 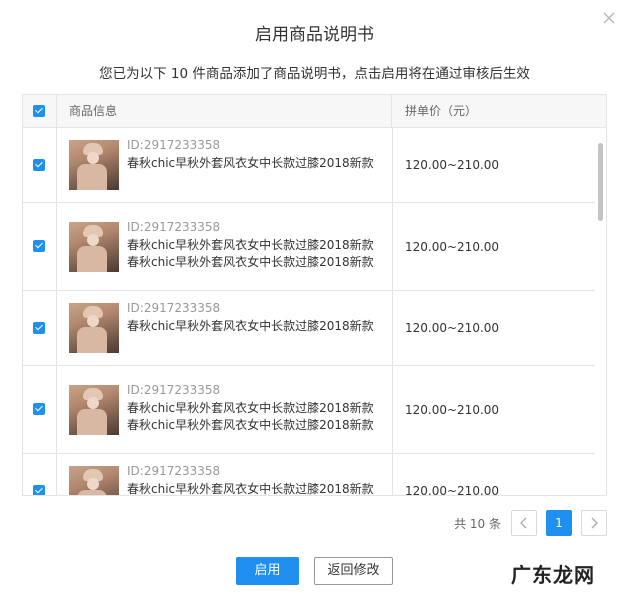 I want to click on back-edit-button: 返回修改, so click(x=353, y=571).